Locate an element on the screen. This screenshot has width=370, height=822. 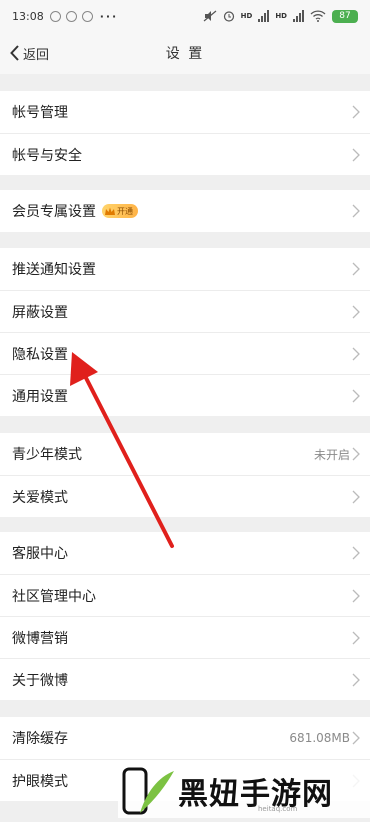
settings-group-modes: 青少年模式 未开启 关爱模式 is located at coordinates (185, 475).